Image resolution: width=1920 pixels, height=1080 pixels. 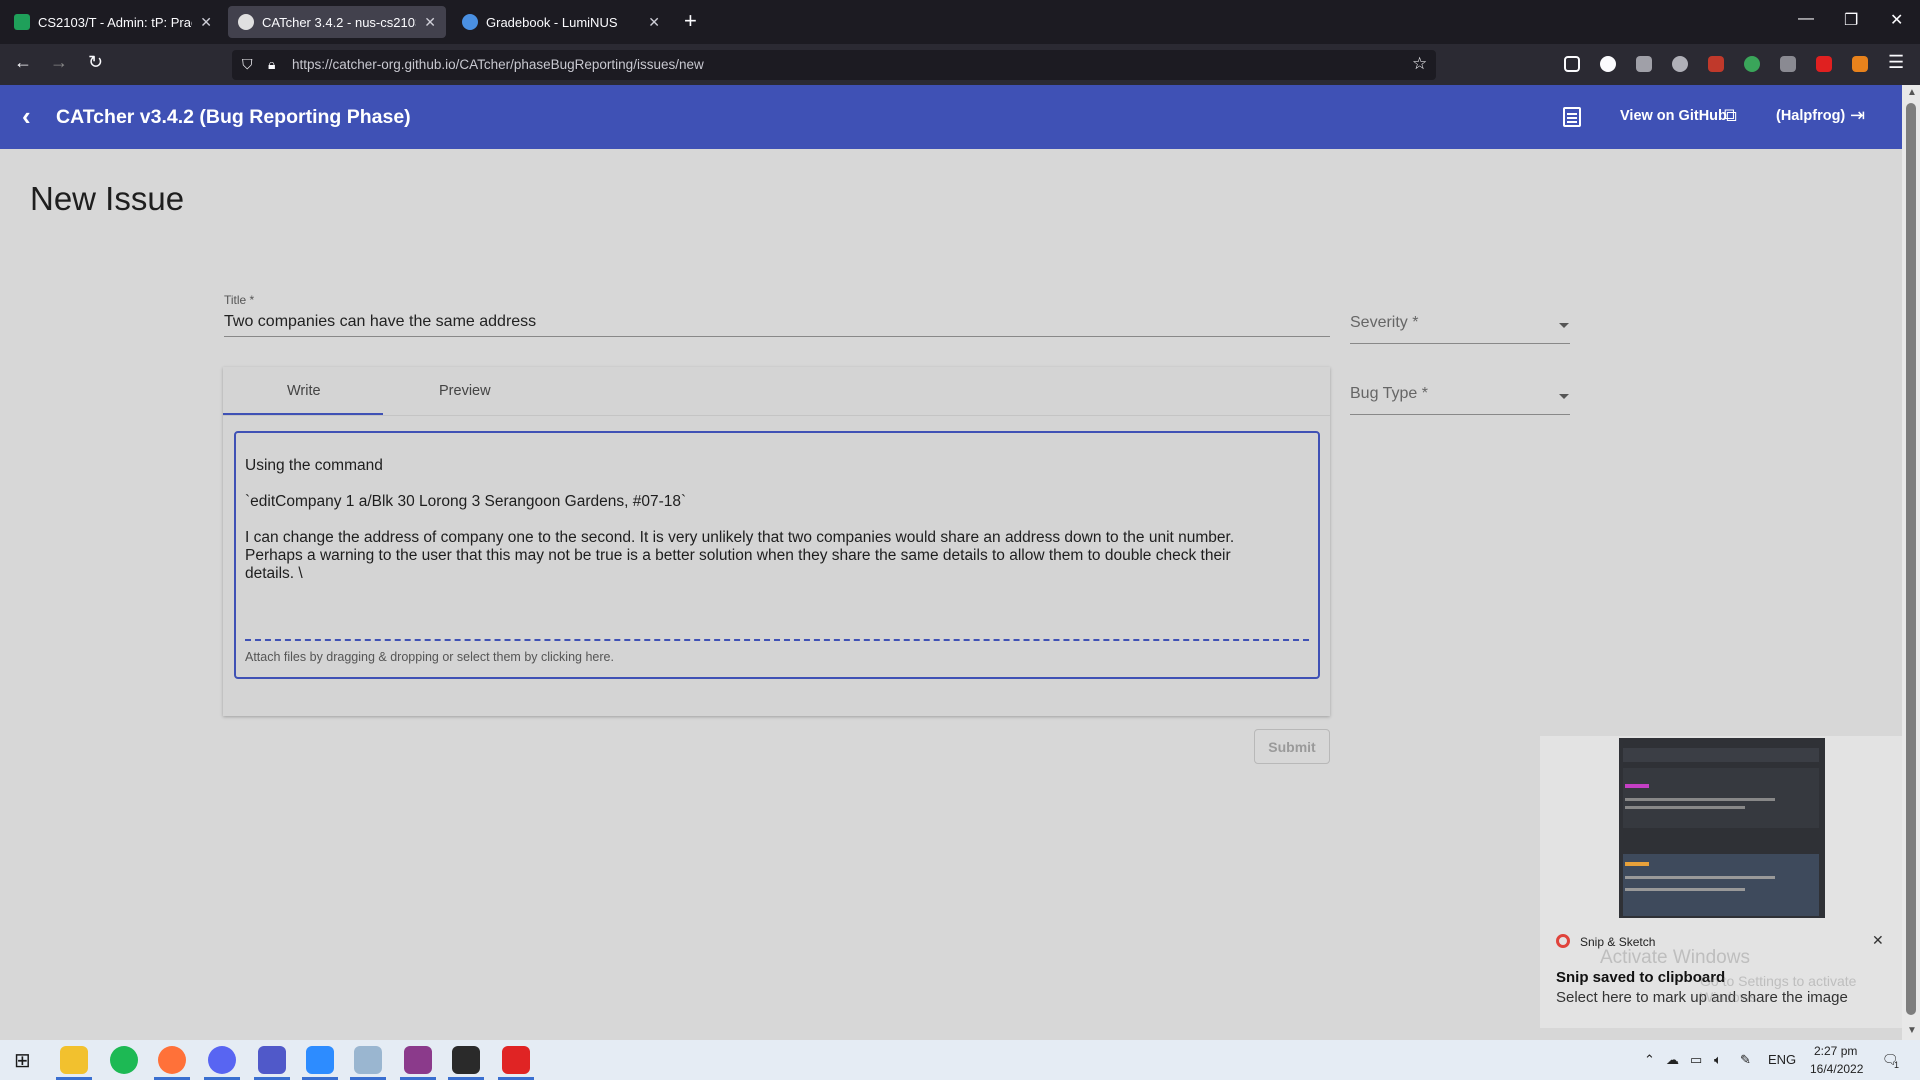 What do you see at coordinates (1878, 940) in the screenshot?
I see `close-icon: ✕` at bounding box center [1878, 940].